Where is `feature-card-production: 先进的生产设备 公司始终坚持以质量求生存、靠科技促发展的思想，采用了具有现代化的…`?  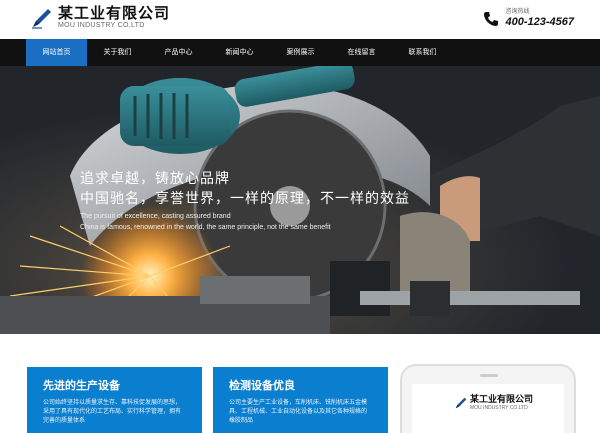 feature-card-production: 先进的生产设备 公司始终坚持以质量求生存、靠科技促发展的思想，采用了具有现代化的… is located at coordinates (114, 400).